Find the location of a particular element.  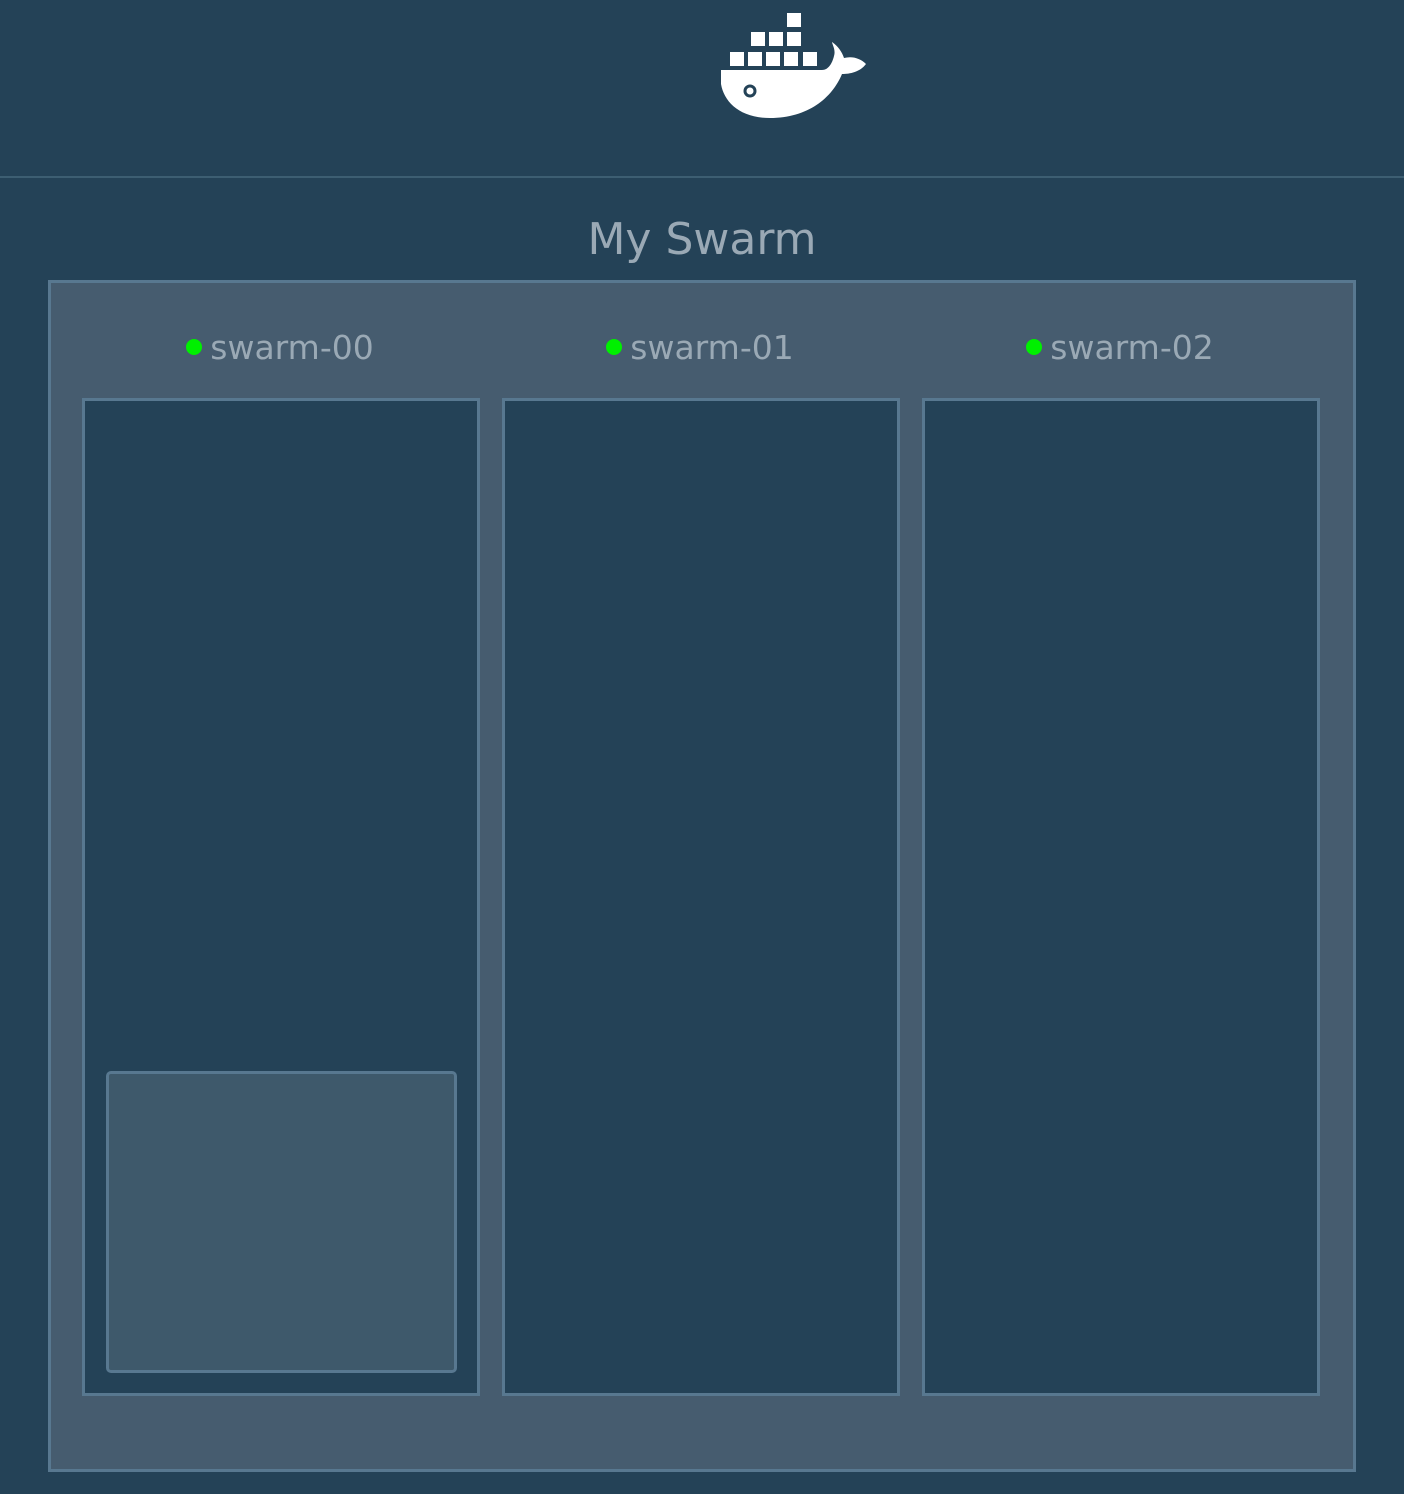

node-name: swarm-01 is located at coordinates (712, 347).